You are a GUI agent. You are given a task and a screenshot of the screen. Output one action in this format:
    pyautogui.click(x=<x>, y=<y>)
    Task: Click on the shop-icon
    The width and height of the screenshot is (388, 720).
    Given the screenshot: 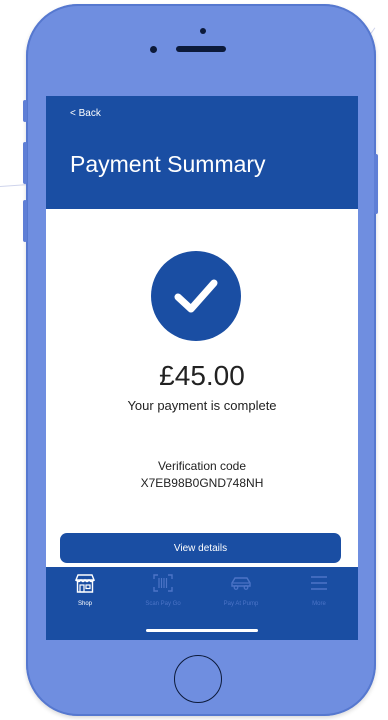 What is the action you would take?
    pyautogui.click(x=85, y=583)
    